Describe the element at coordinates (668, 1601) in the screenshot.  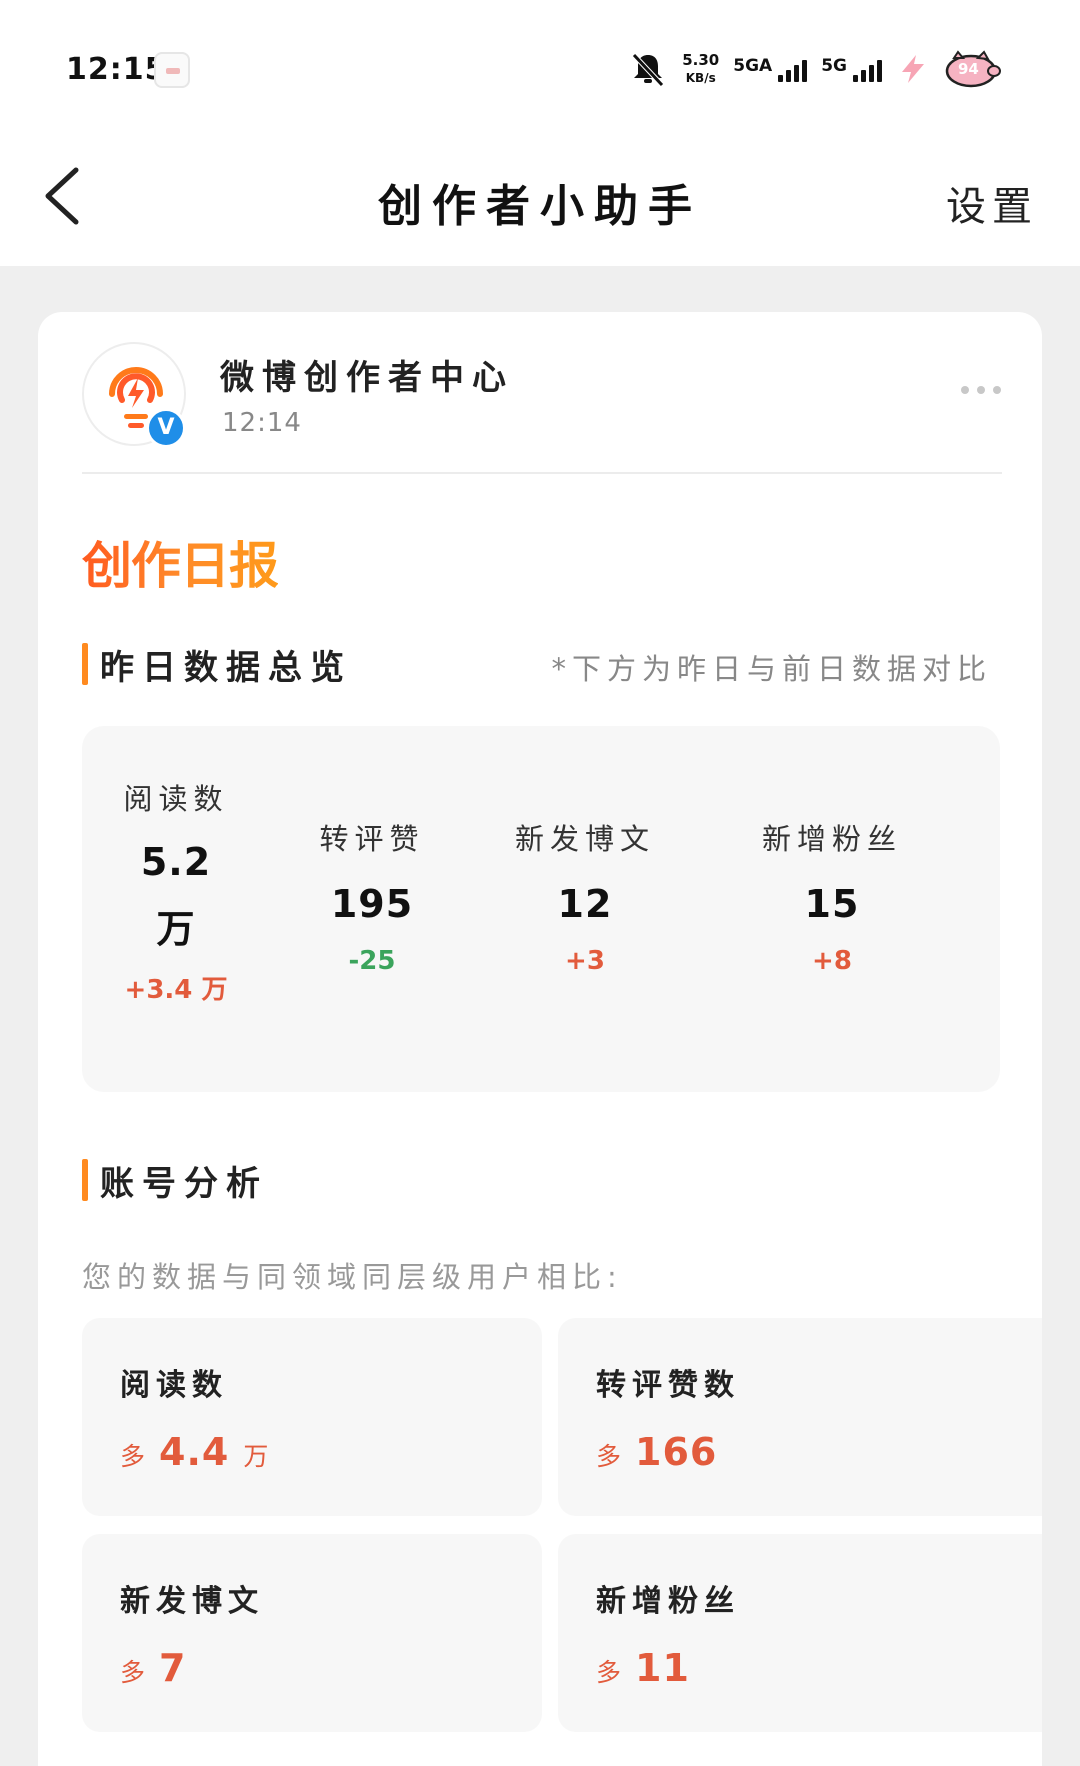
I see `analysis-fans-label: 新增粉丝` at that location.